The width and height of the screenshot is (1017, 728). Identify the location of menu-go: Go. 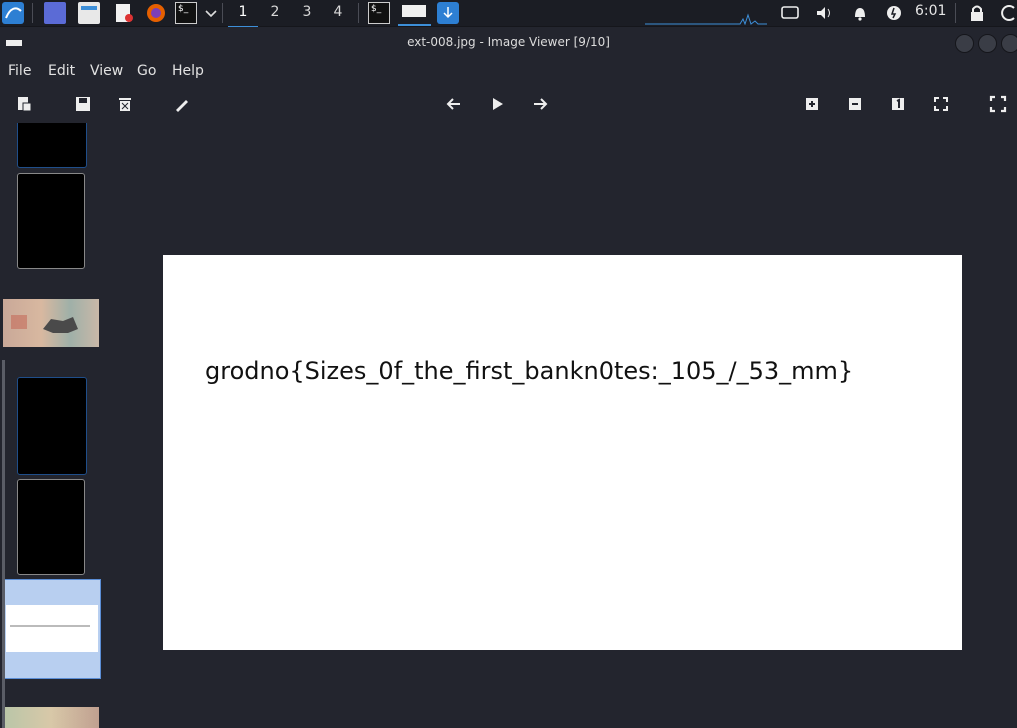
(146, 71).